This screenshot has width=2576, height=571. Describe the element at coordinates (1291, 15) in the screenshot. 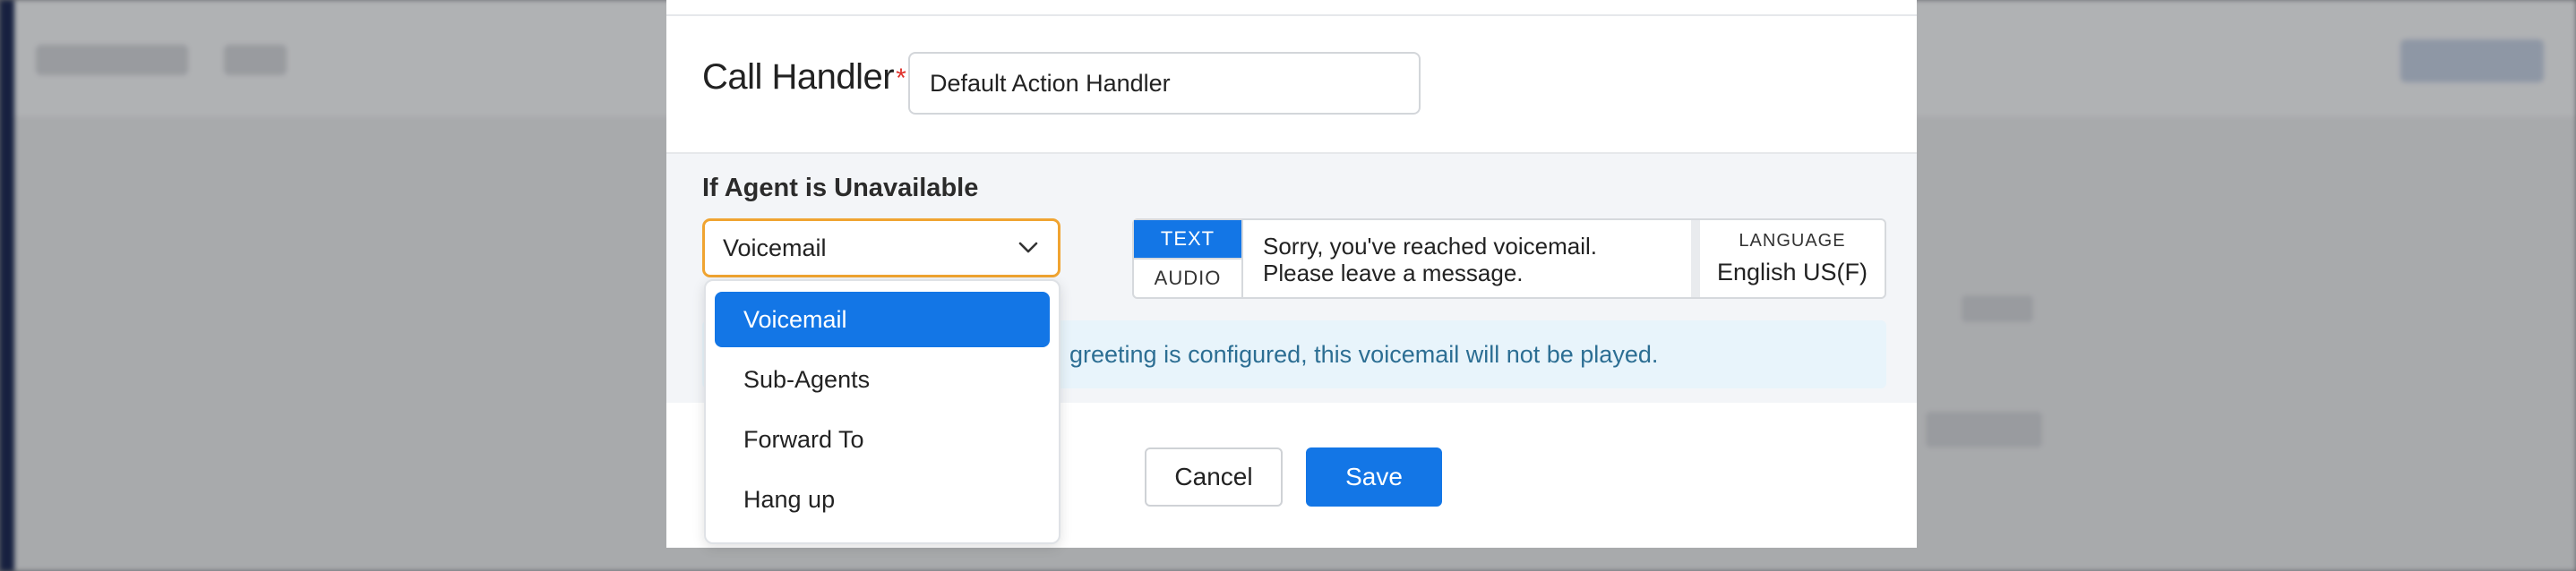

I see `modal-divider` at that location.